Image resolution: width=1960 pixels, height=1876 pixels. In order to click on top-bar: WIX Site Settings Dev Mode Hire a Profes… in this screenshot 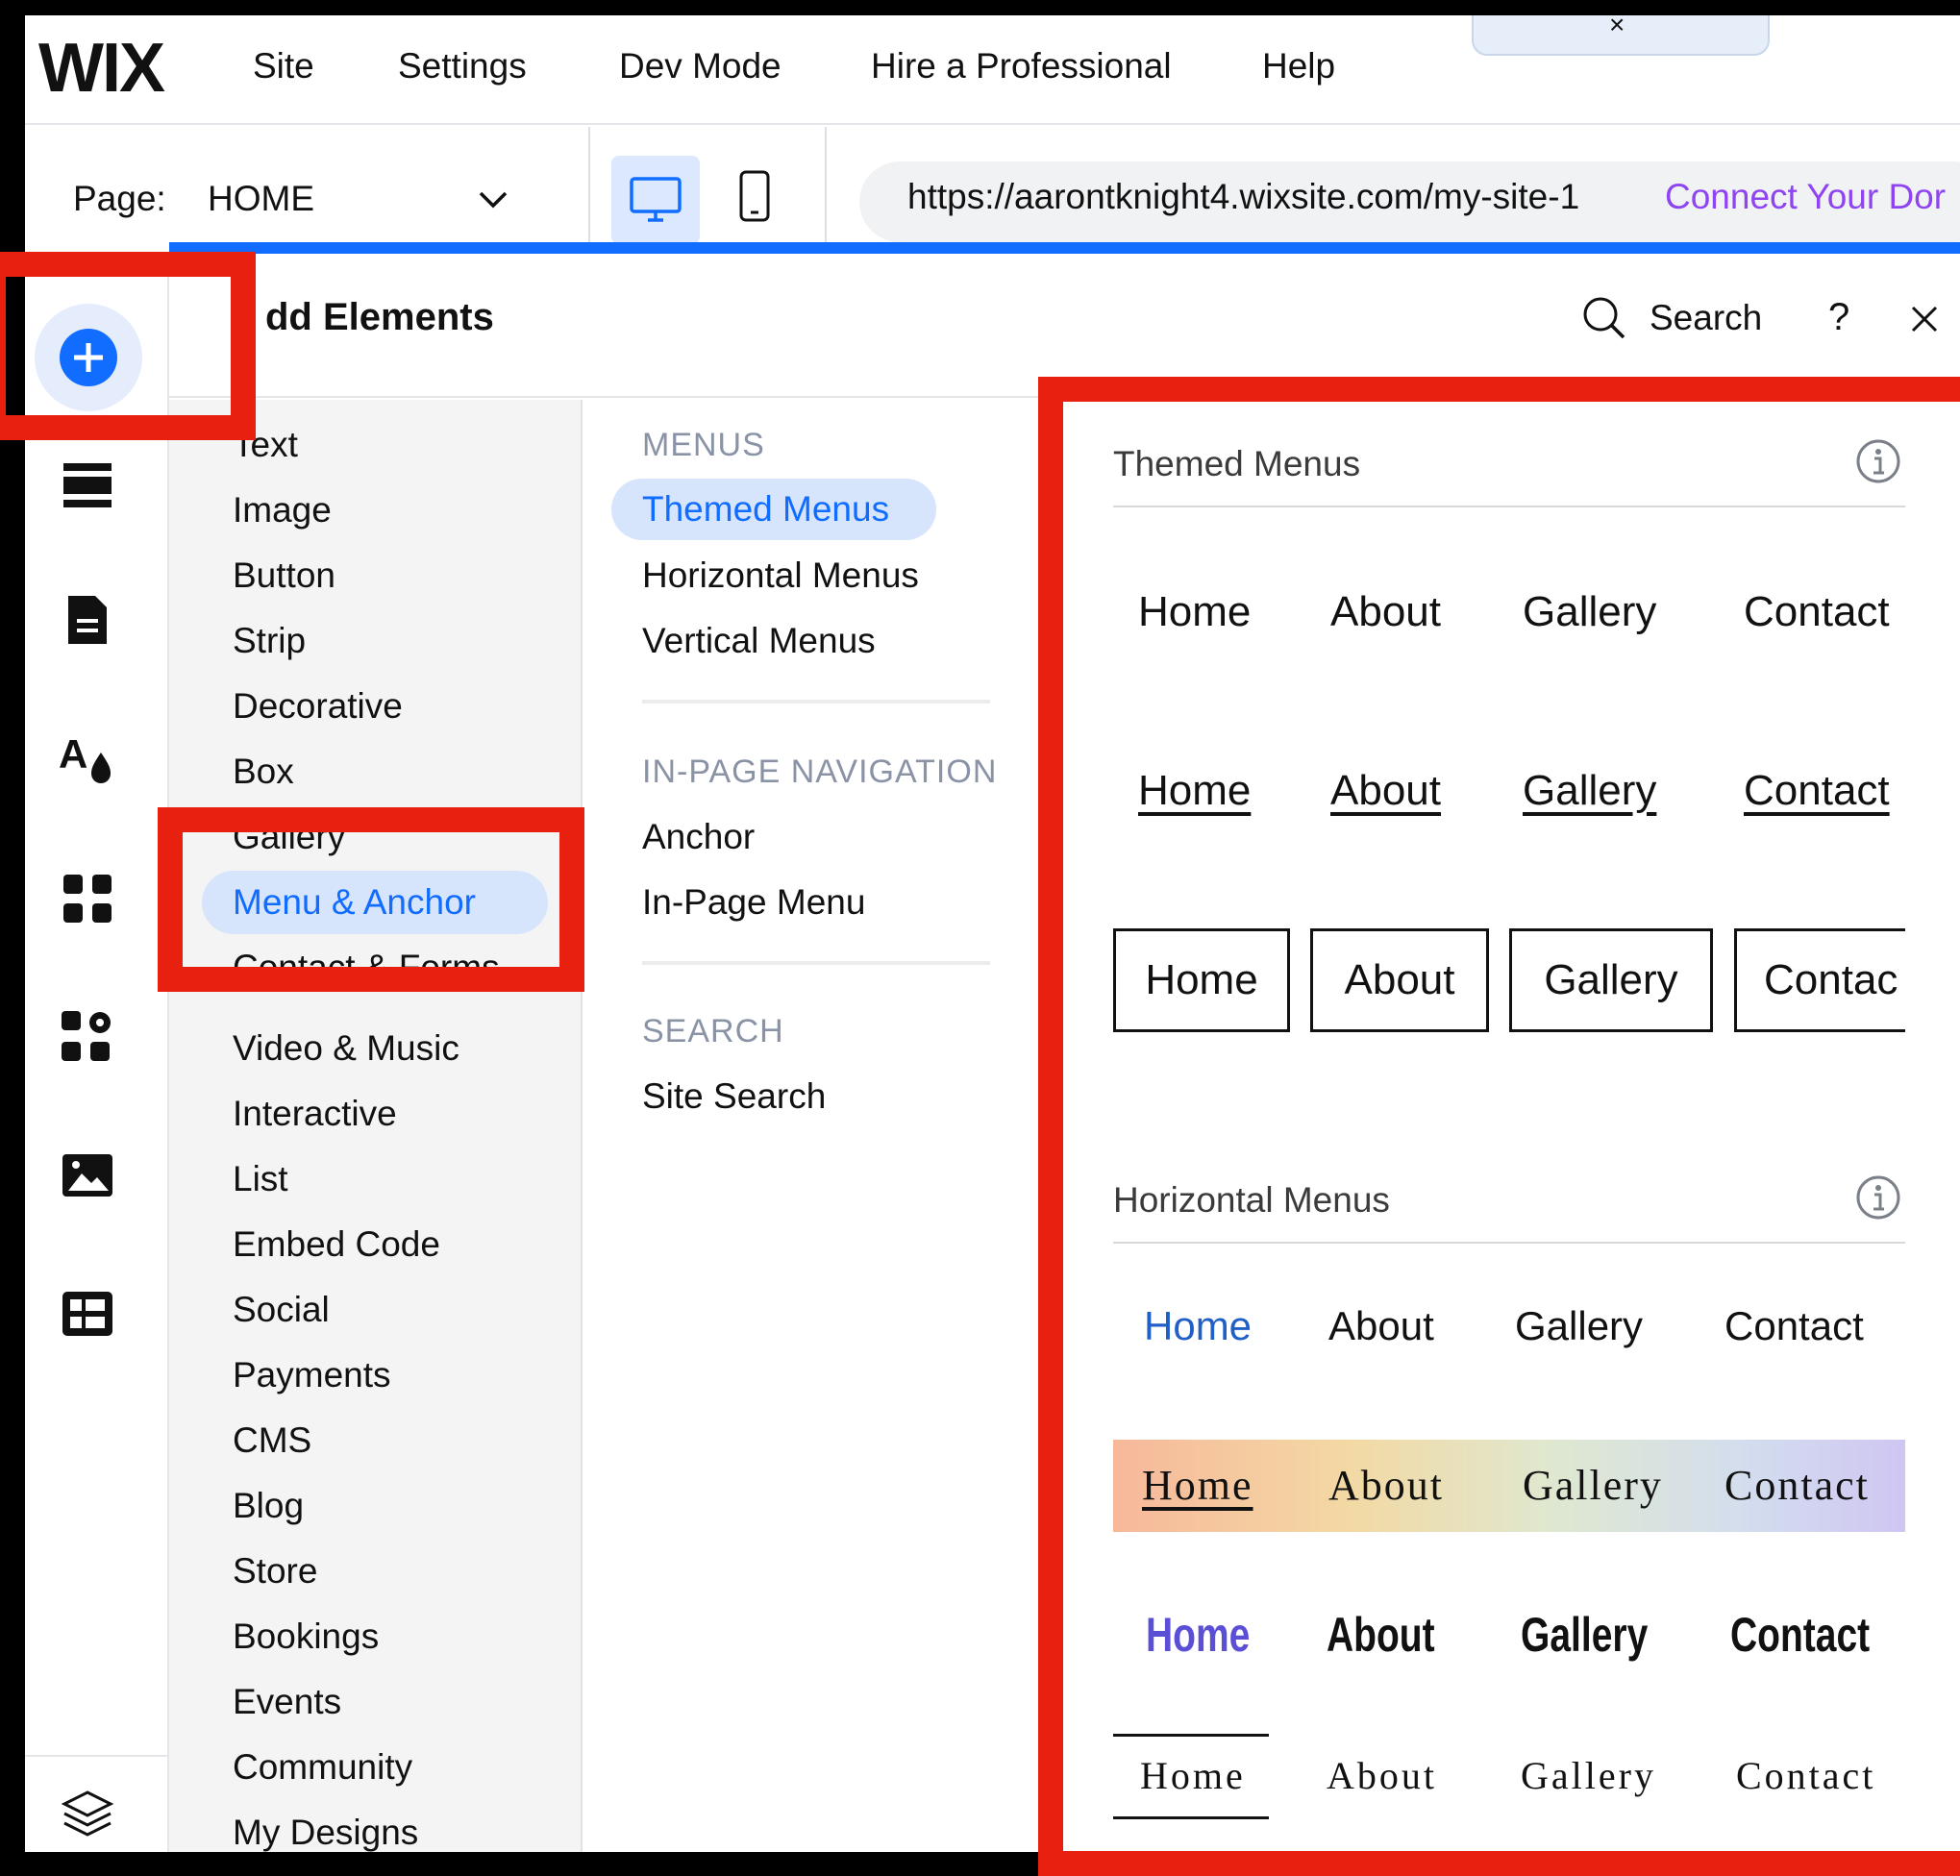, I will do `click(992, 70)`.